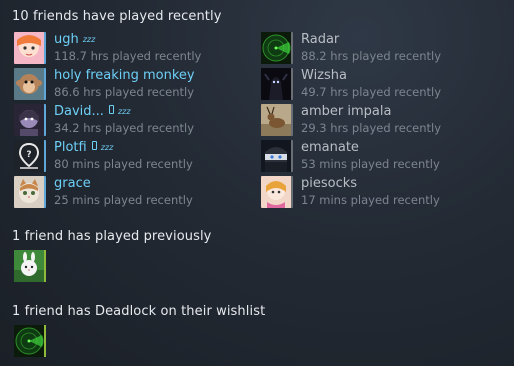  I want to click on friend-name: emanate, so click(330, 147).